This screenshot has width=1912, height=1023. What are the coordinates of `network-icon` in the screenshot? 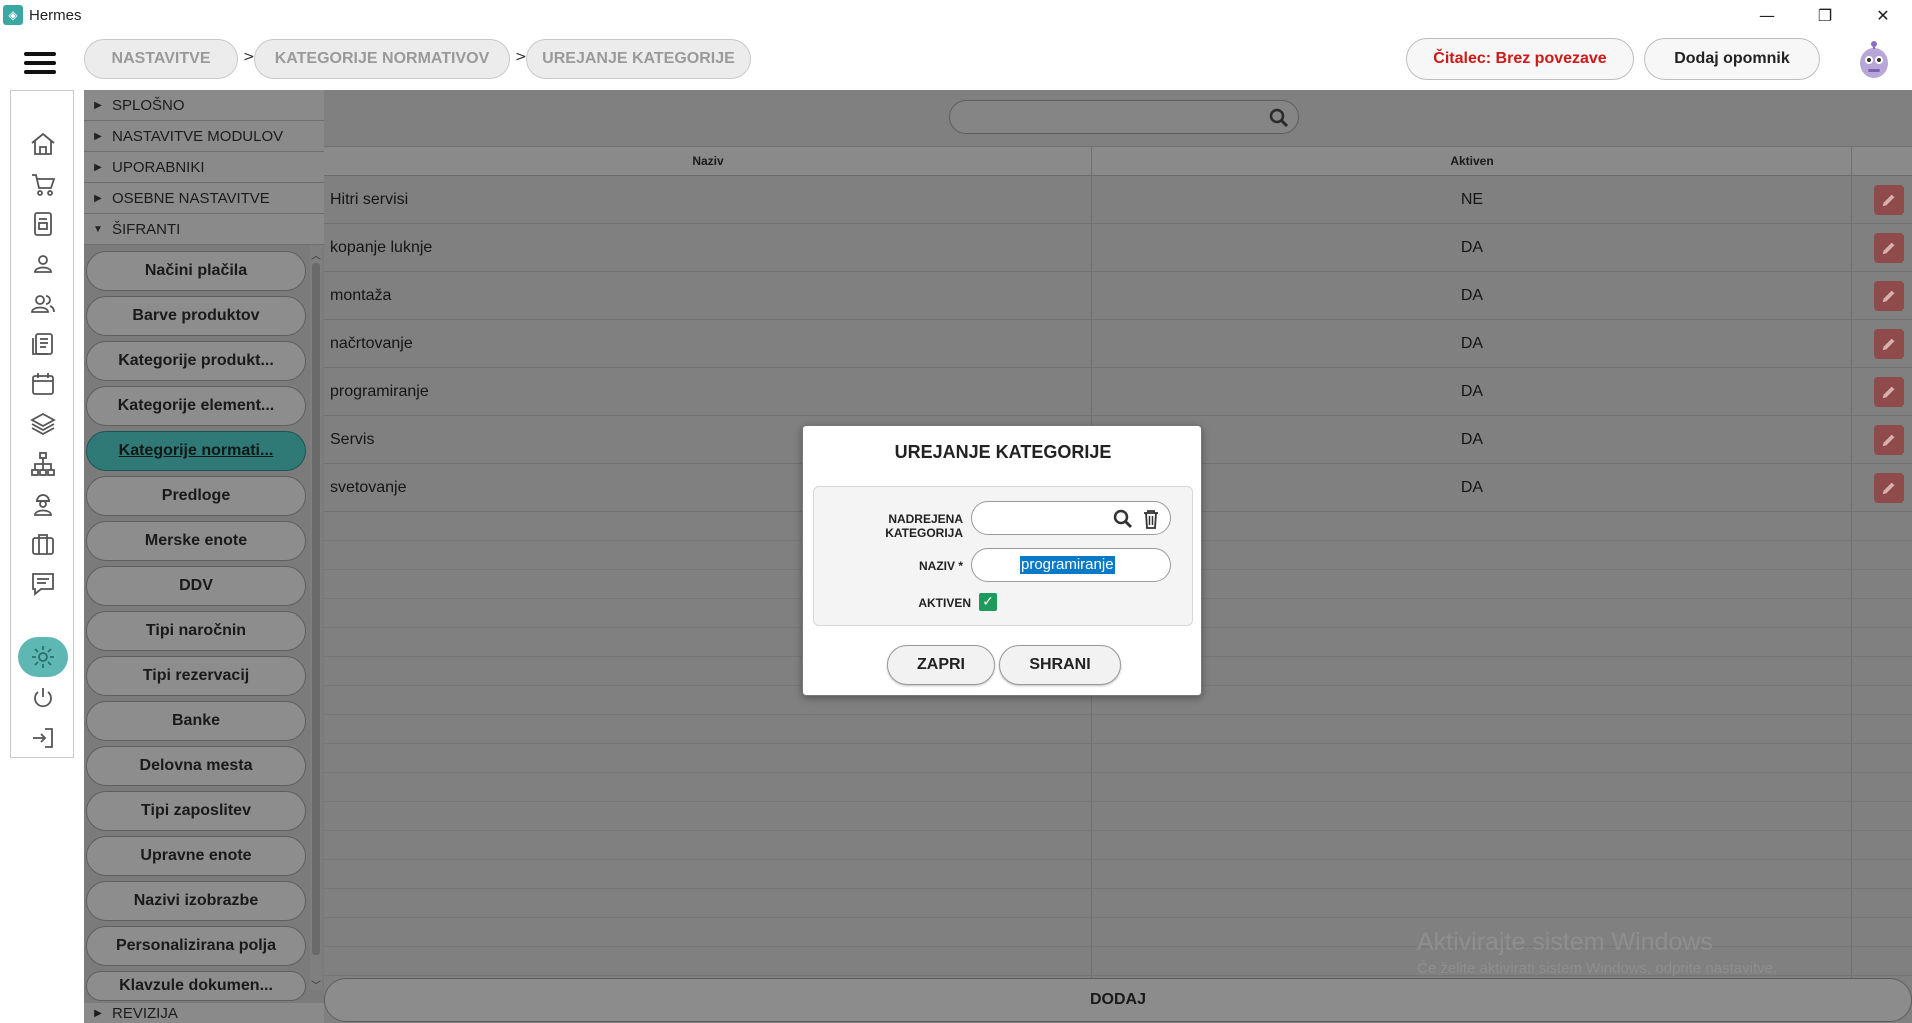 It's located at (43, 464).